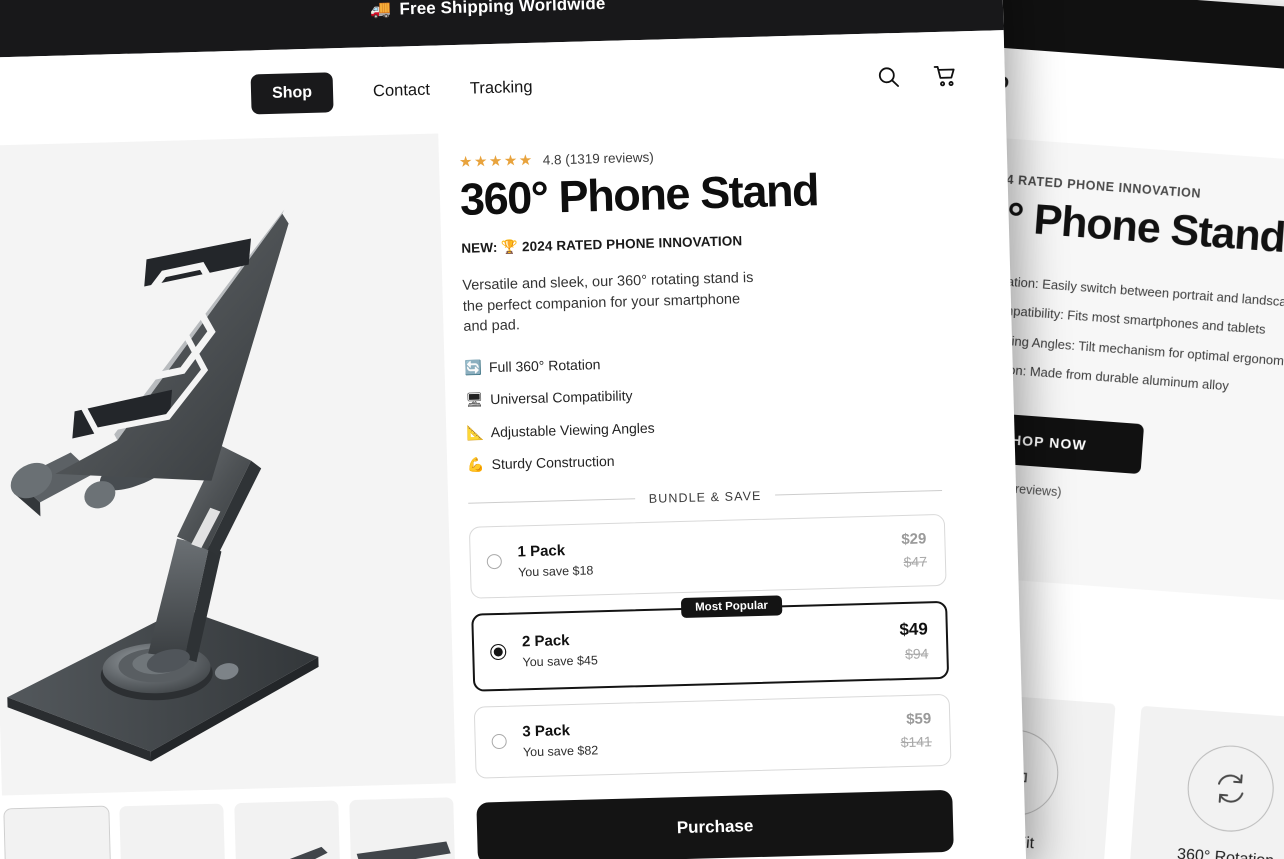 The image size is (1284, 859). Describe the element at coordinates (914, 551) in the screenshot. I see `bundle-price-group: $29 $47` at that location.